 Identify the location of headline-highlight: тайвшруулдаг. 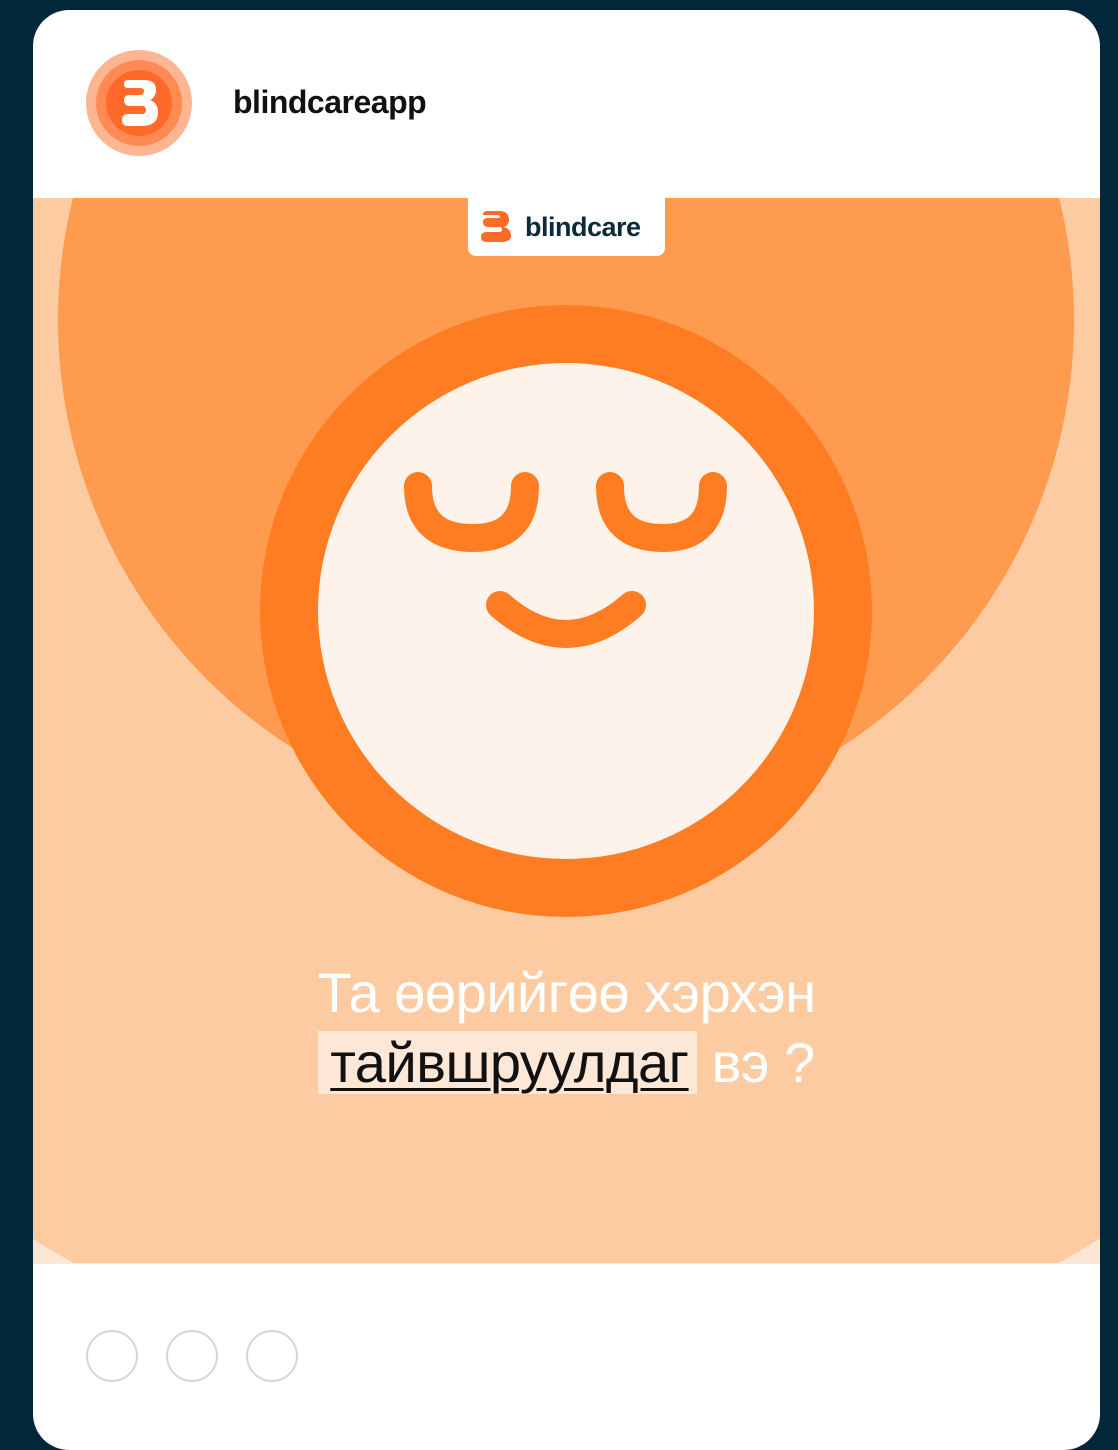
(507, 1062).